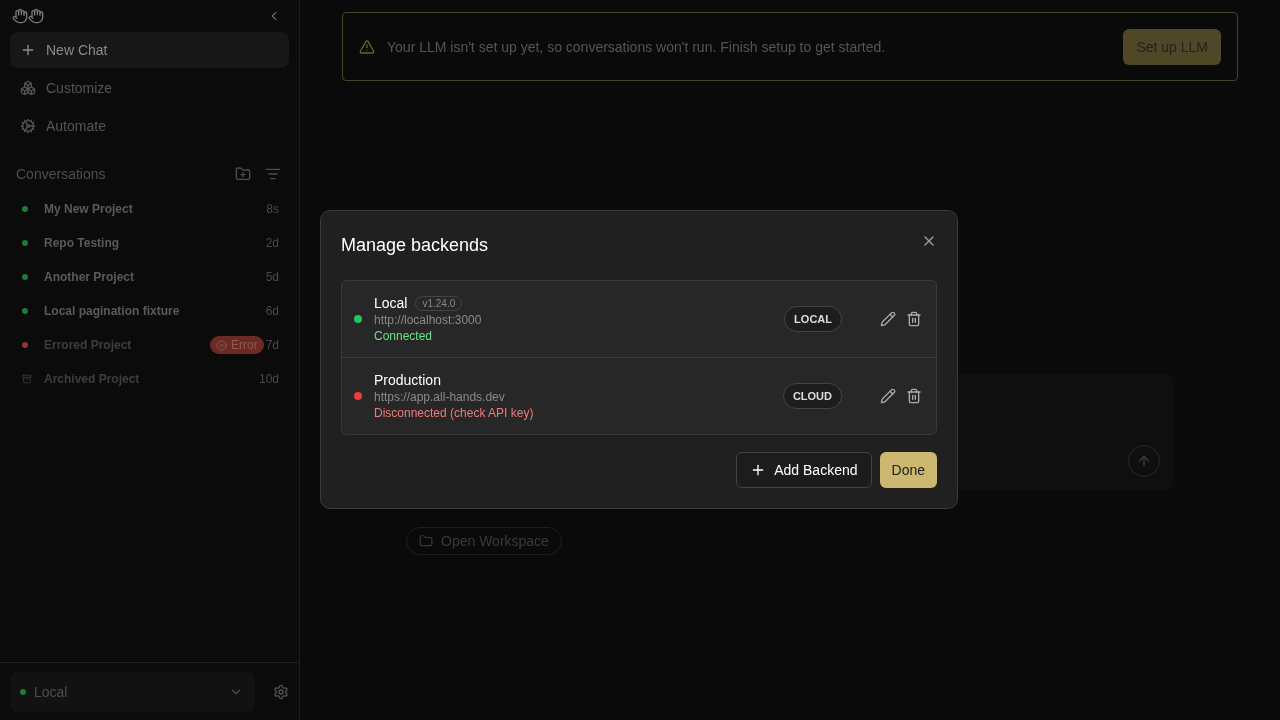 The width and height of the screenshot is (1280, 720). I want to click on hands-logo-icon, so click(28, 16).